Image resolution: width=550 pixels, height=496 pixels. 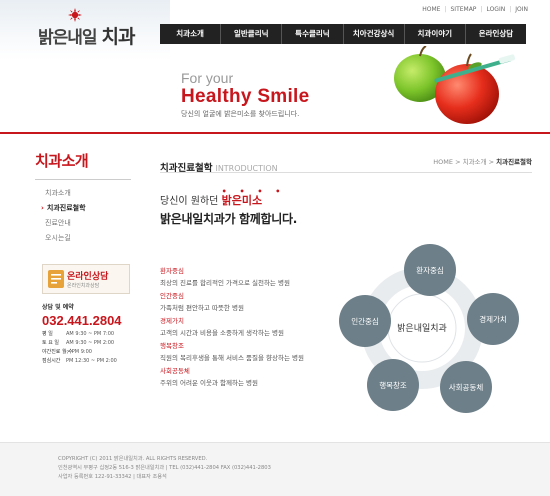 I want to click on hours-row: 점심시간 PM 12:30 ~ PM 2:00, so click(x=88, y=361).